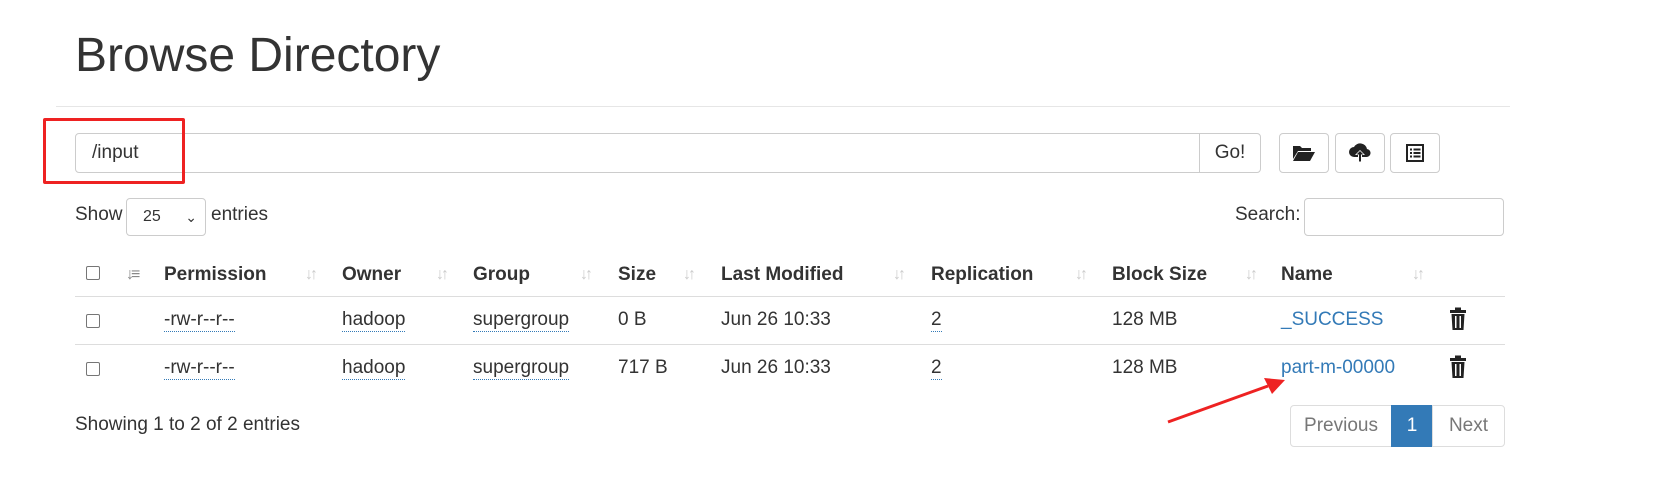 This screenshot has height=481, width=1672. Describe the element at coordinates (643, 367) in the screenshot. I see `size-value: 717 B` at that location.